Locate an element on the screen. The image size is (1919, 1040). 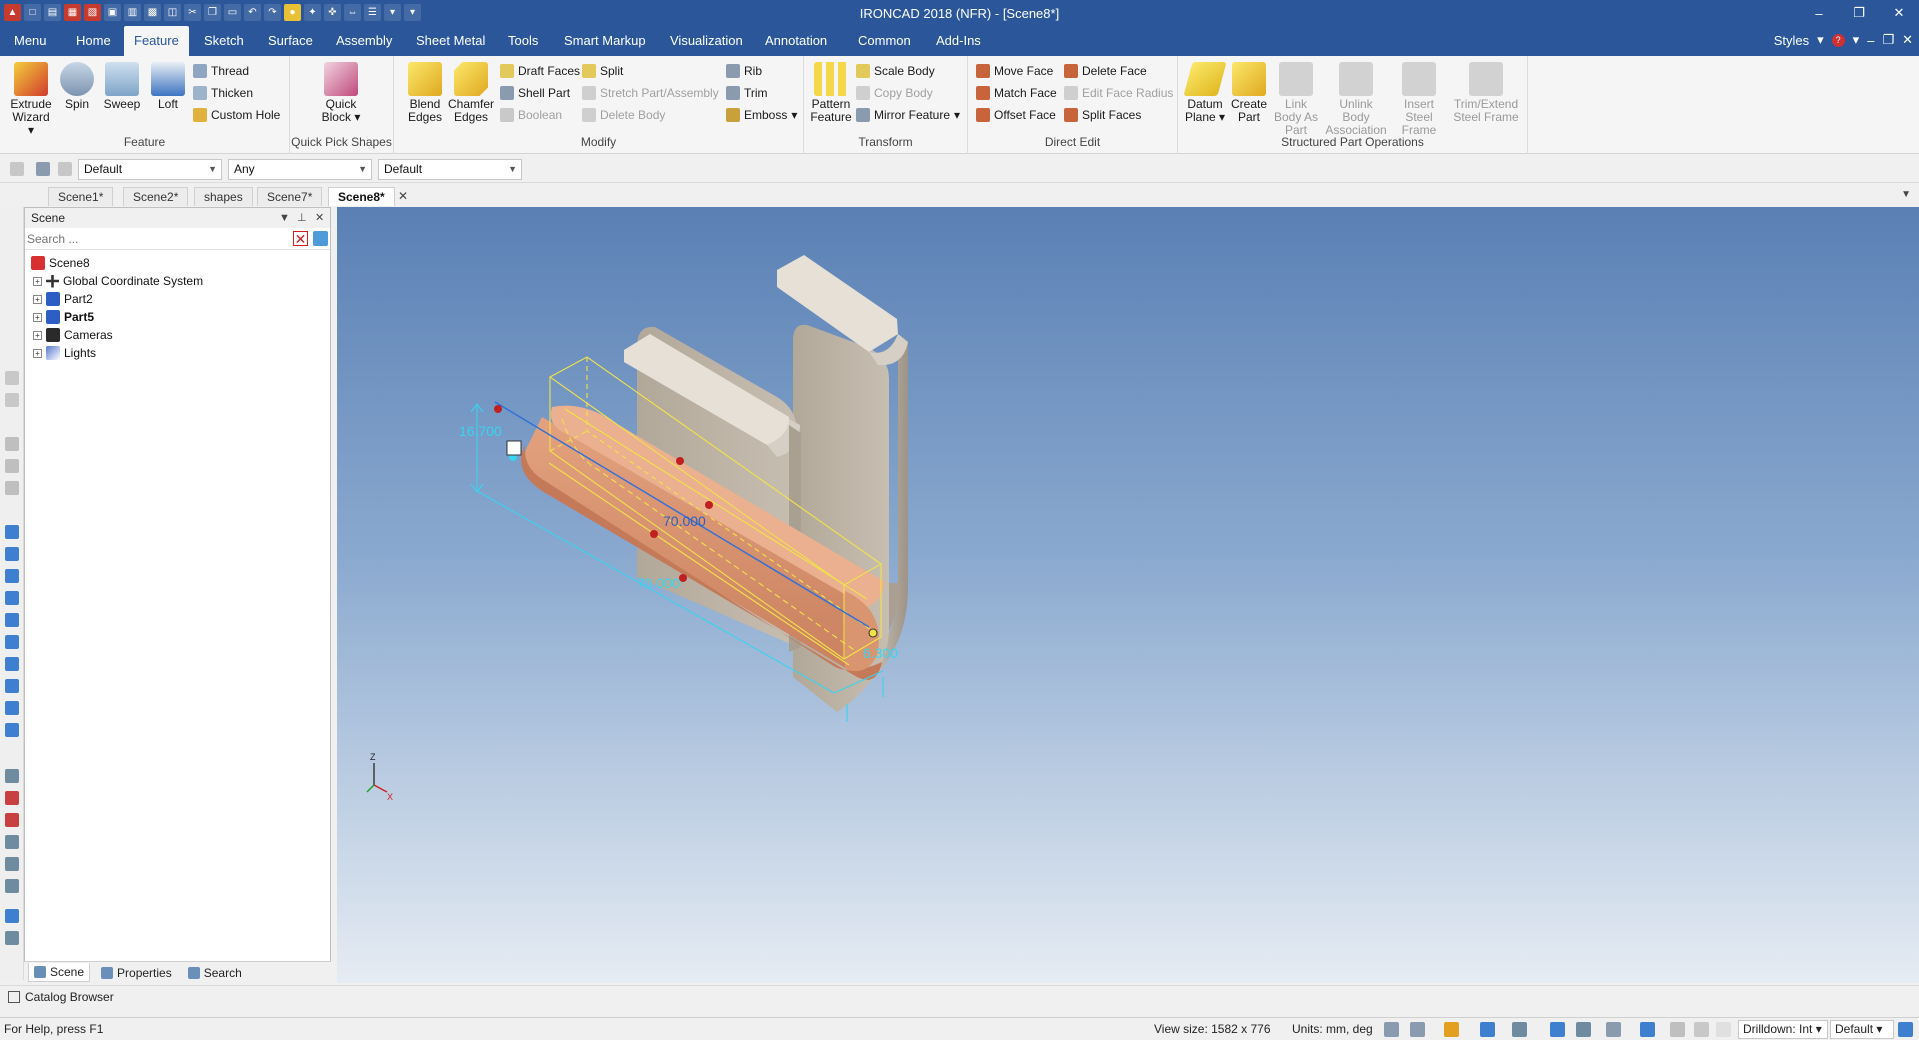
tabs-dropdown-icon: ▼ is located at coordinates (1906, 194).